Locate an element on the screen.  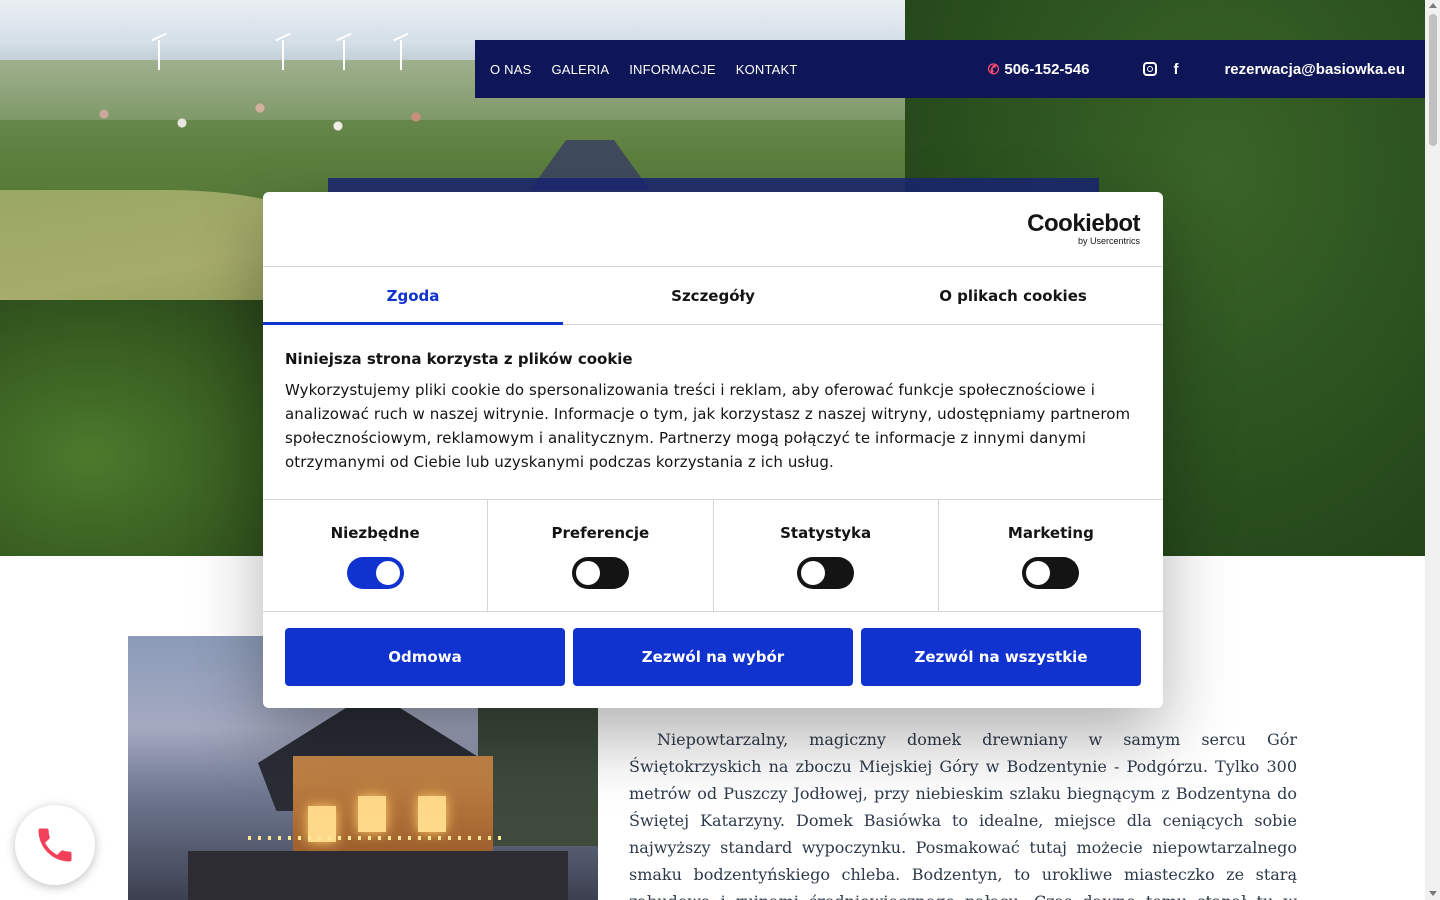
deny-button: Odmowa is located at coordinates (425, 657).